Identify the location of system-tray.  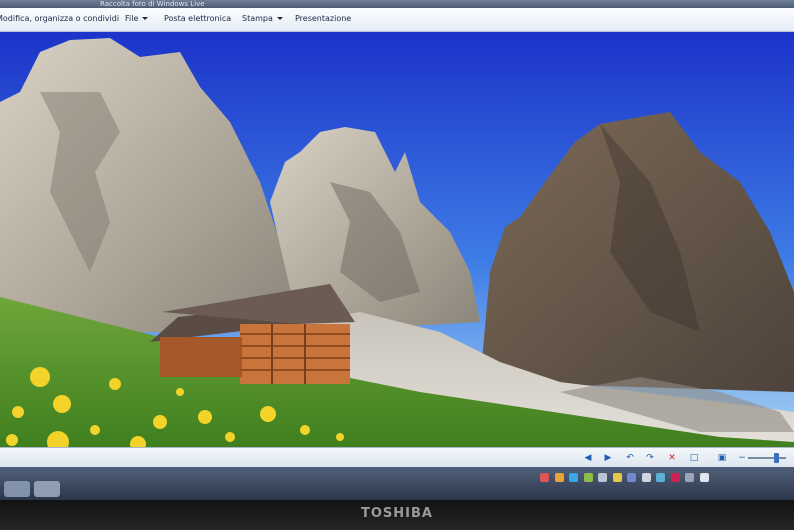
(665, 480).